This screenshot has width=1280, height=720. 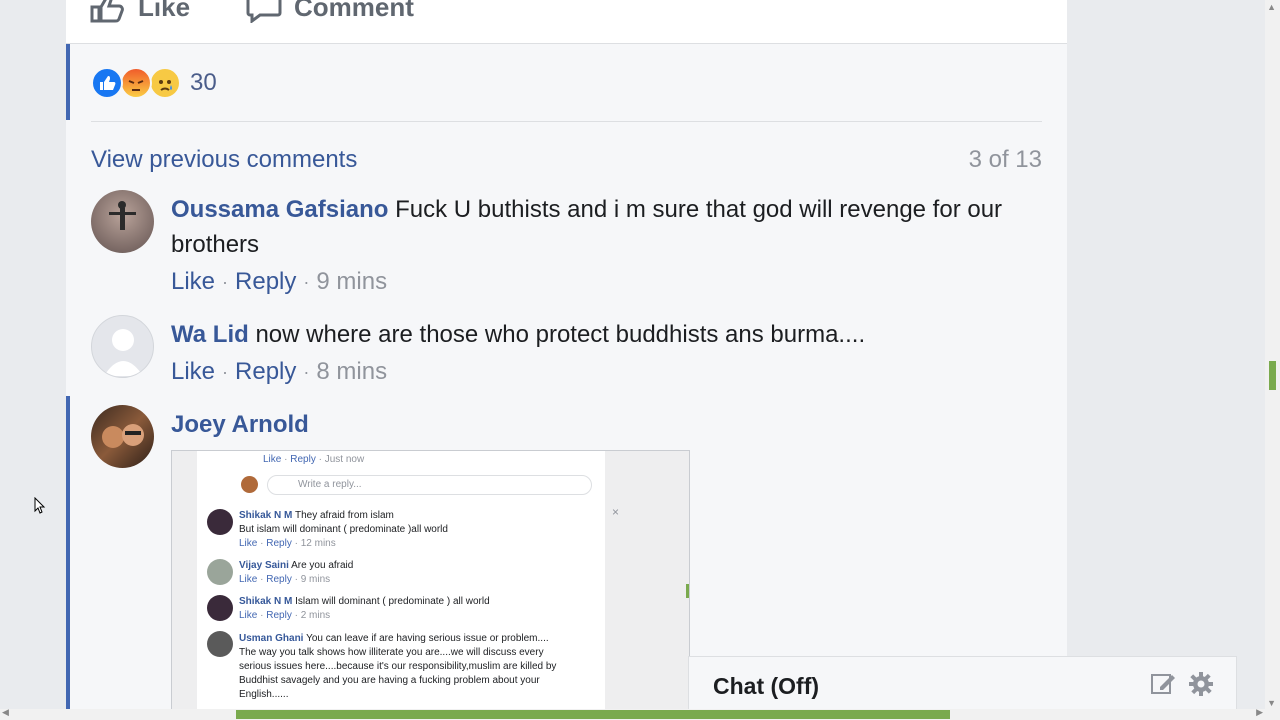 I want to click on comment-button-label: Comment, so click(x=354, y=11).